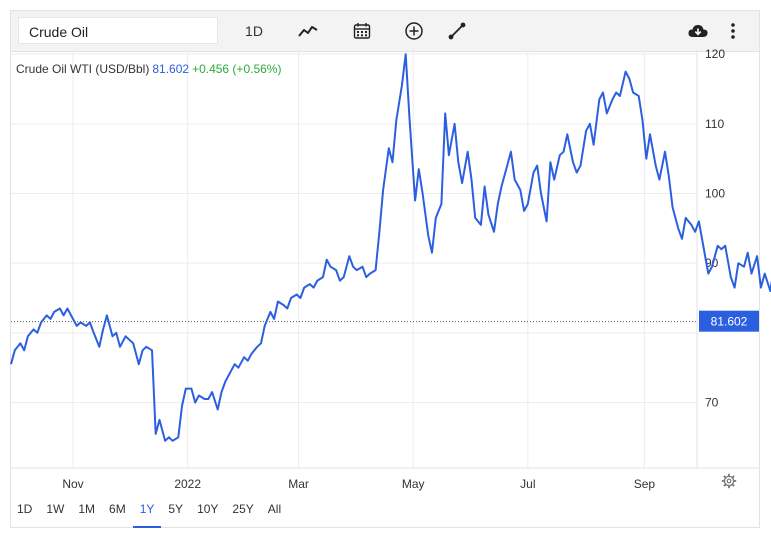 This screenshot has width=771, height=540. What do you see at coordinates (274, 512) in the screenshot?
I see `range-all: All` at bounding box center [274, 512].